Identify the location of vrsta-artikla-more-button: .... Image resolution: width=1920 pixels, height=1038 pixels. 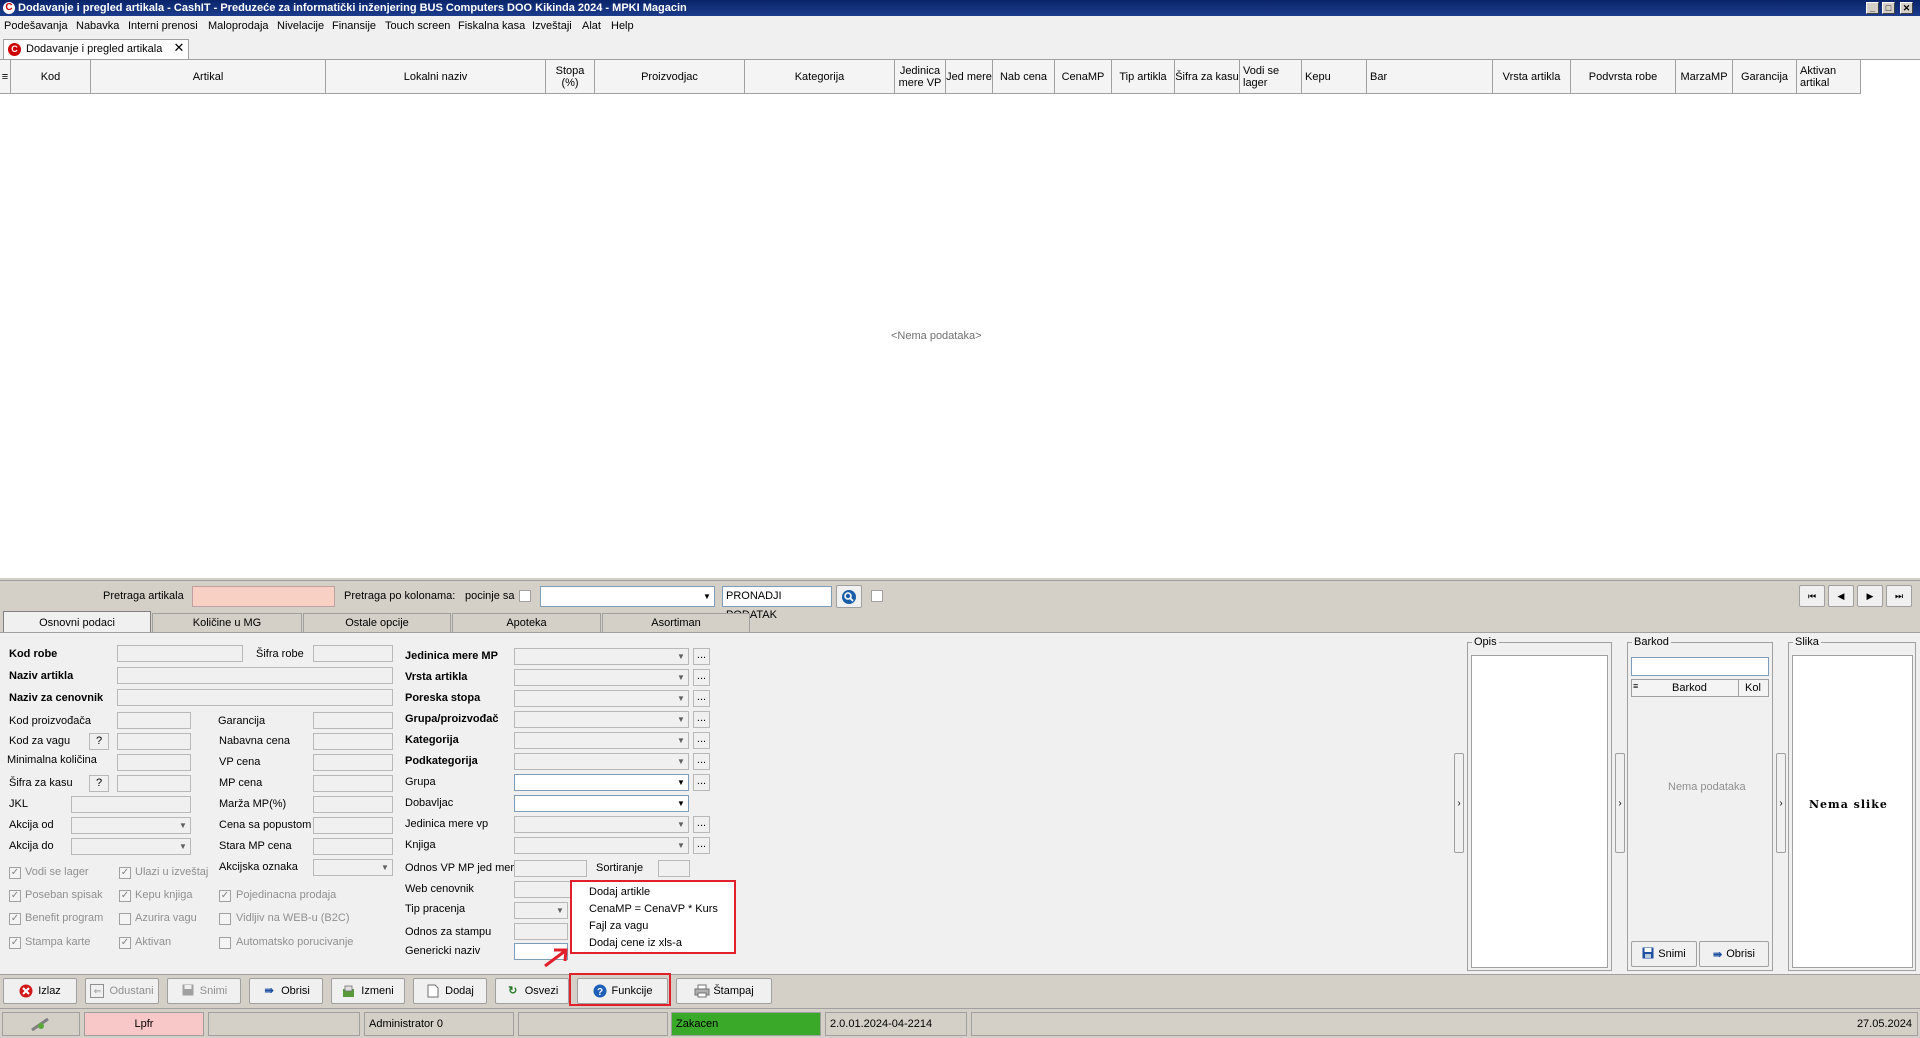
(701, 677).